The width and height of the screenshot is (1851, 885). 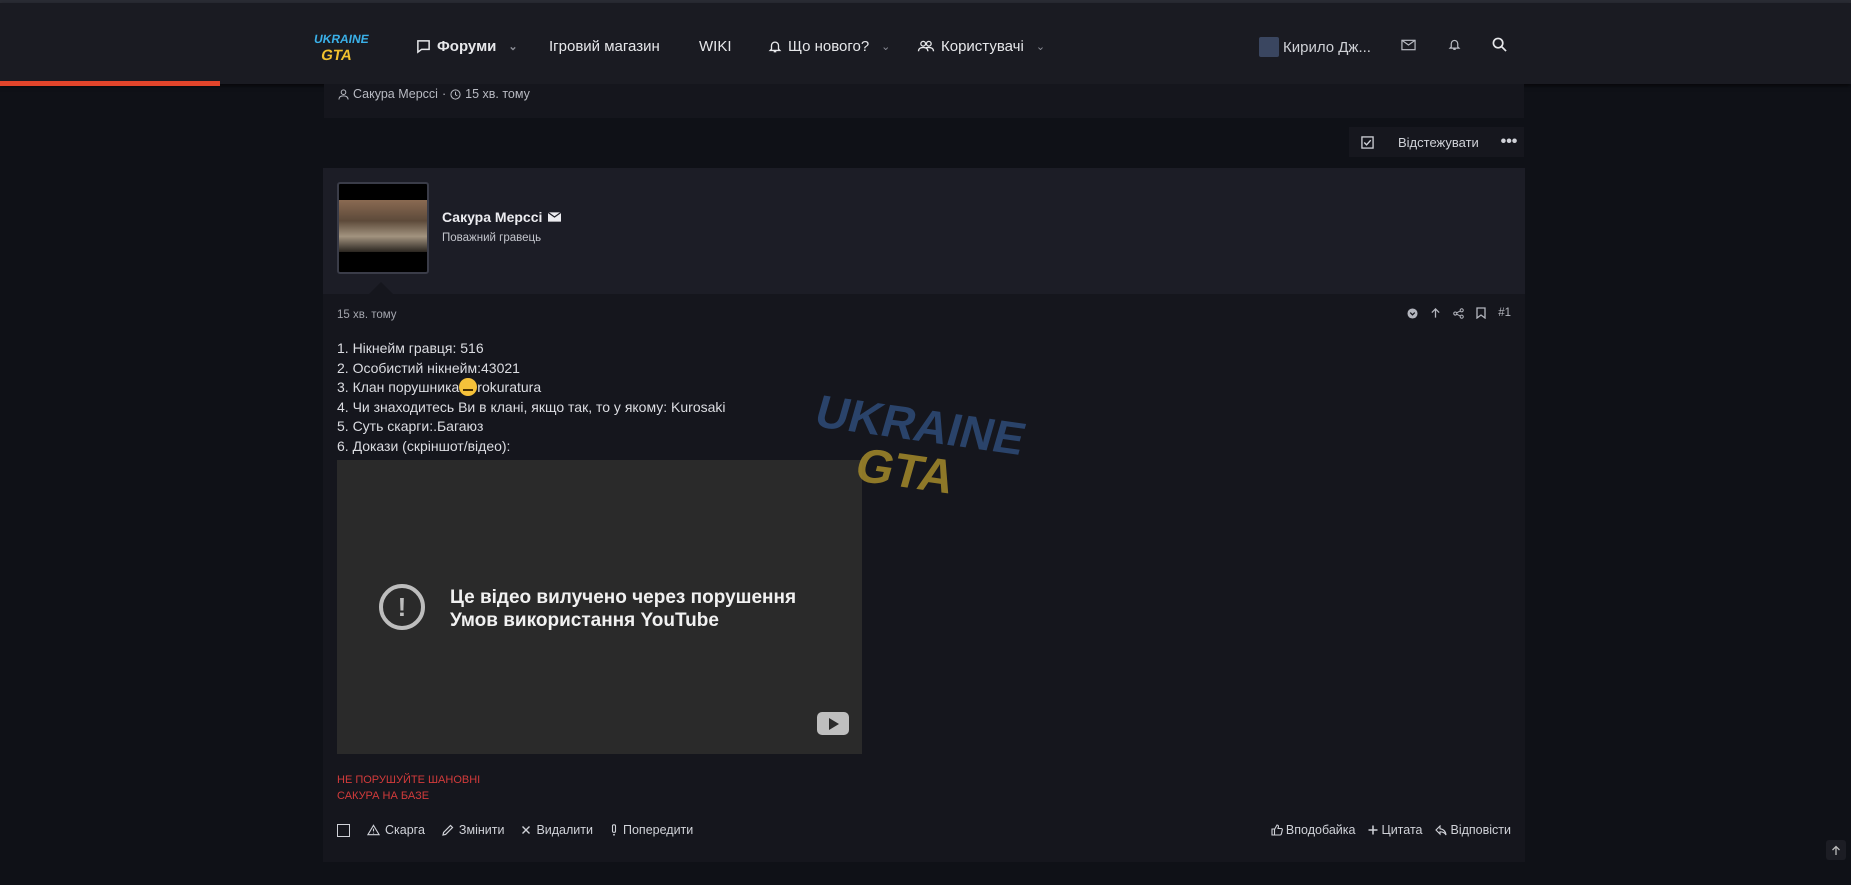 I want to click on nav-whats-new: Що нового? ⌄, so click(x=829, y=46).